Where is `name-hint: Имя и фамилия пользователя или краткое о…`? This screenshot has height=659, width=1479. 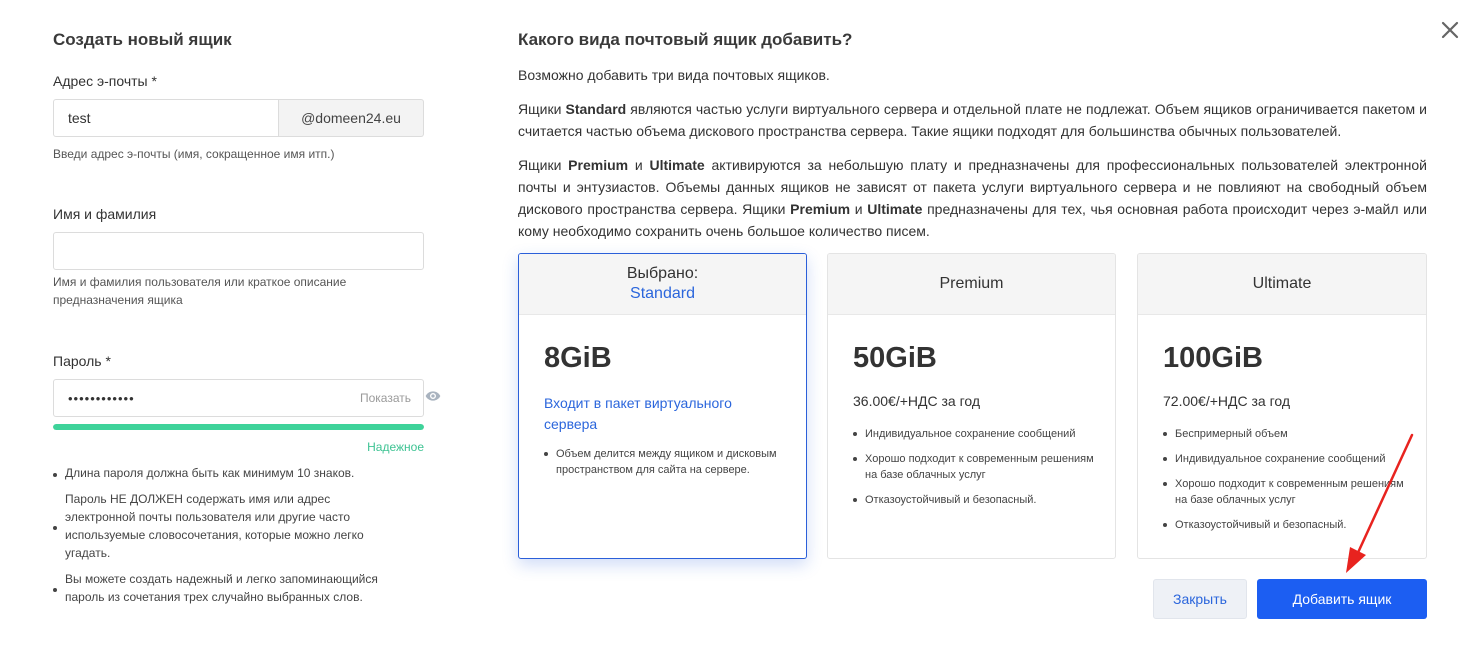
name-hint: Имя и фамилия пользователя или краткое о… is located at coordinates (200, 291).